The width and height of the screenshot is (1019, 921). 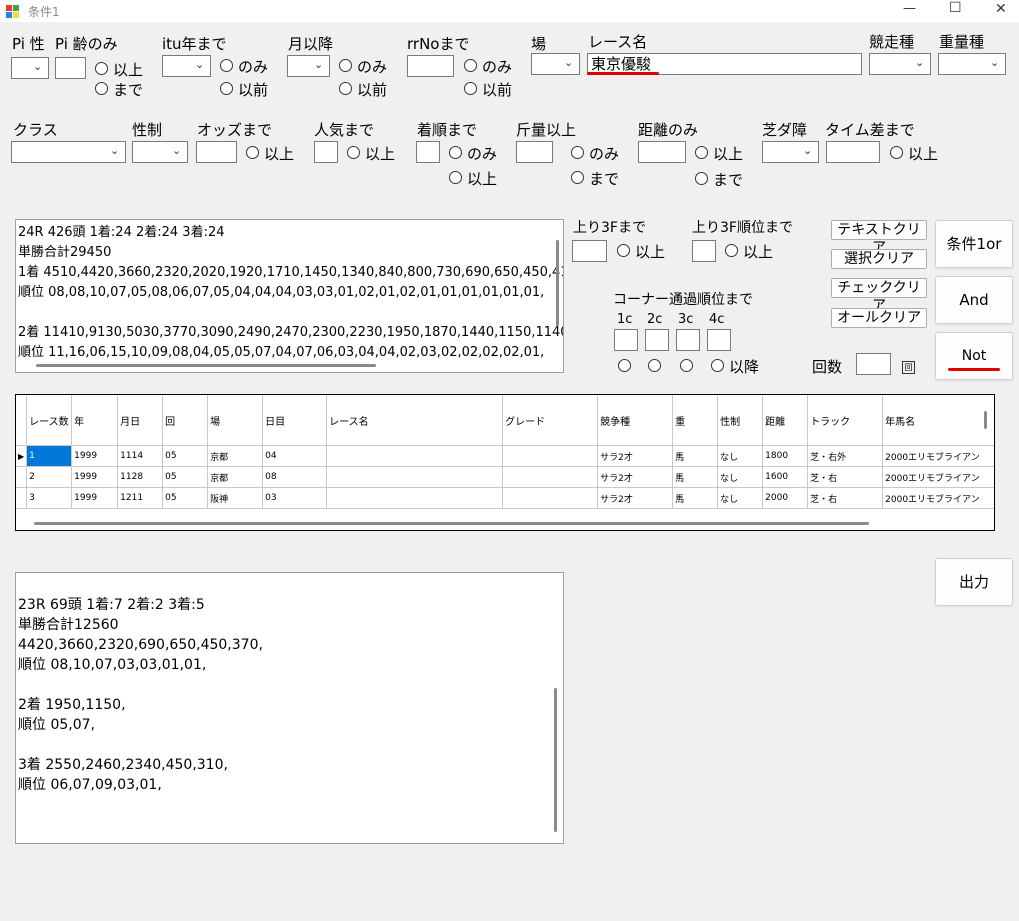 What do you see at coordinates (534, 152) in the screenshot?
I see `weight-input` at bounding box center [534, 152].